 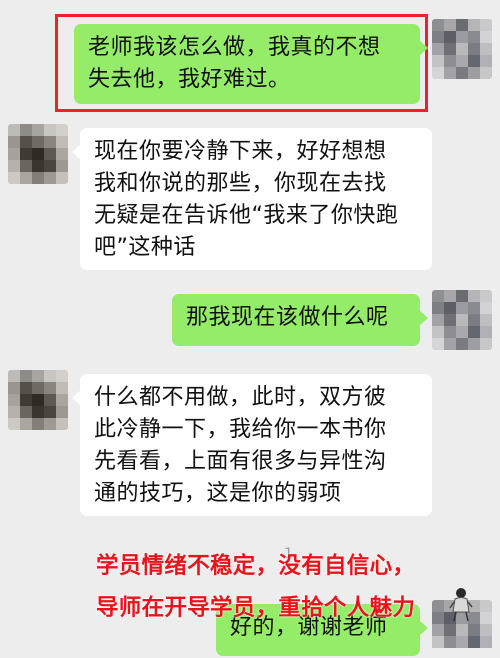 I want to click on message-text: 失去他，我好难过。, so click(x=189, y=79).